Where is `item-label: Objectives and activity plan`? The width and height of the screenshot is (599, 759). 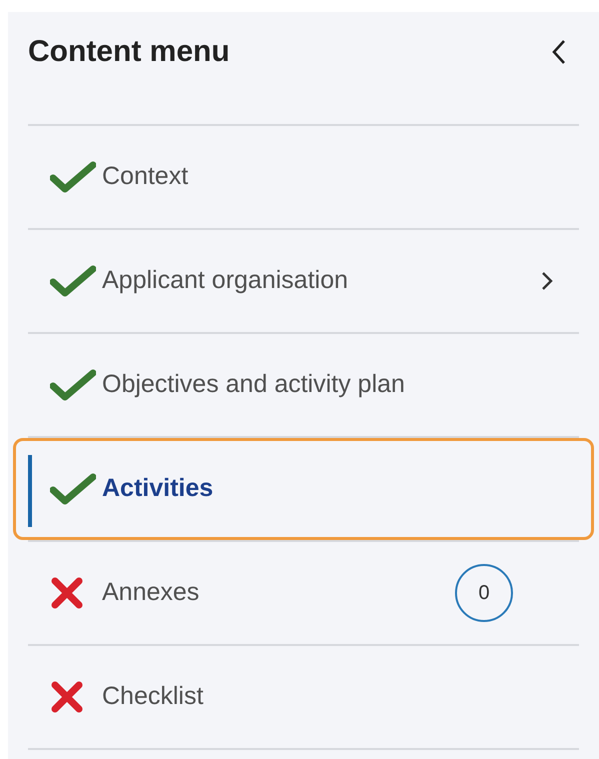 item-label: Objectives and activity plan is located at coordinates (254, 384).